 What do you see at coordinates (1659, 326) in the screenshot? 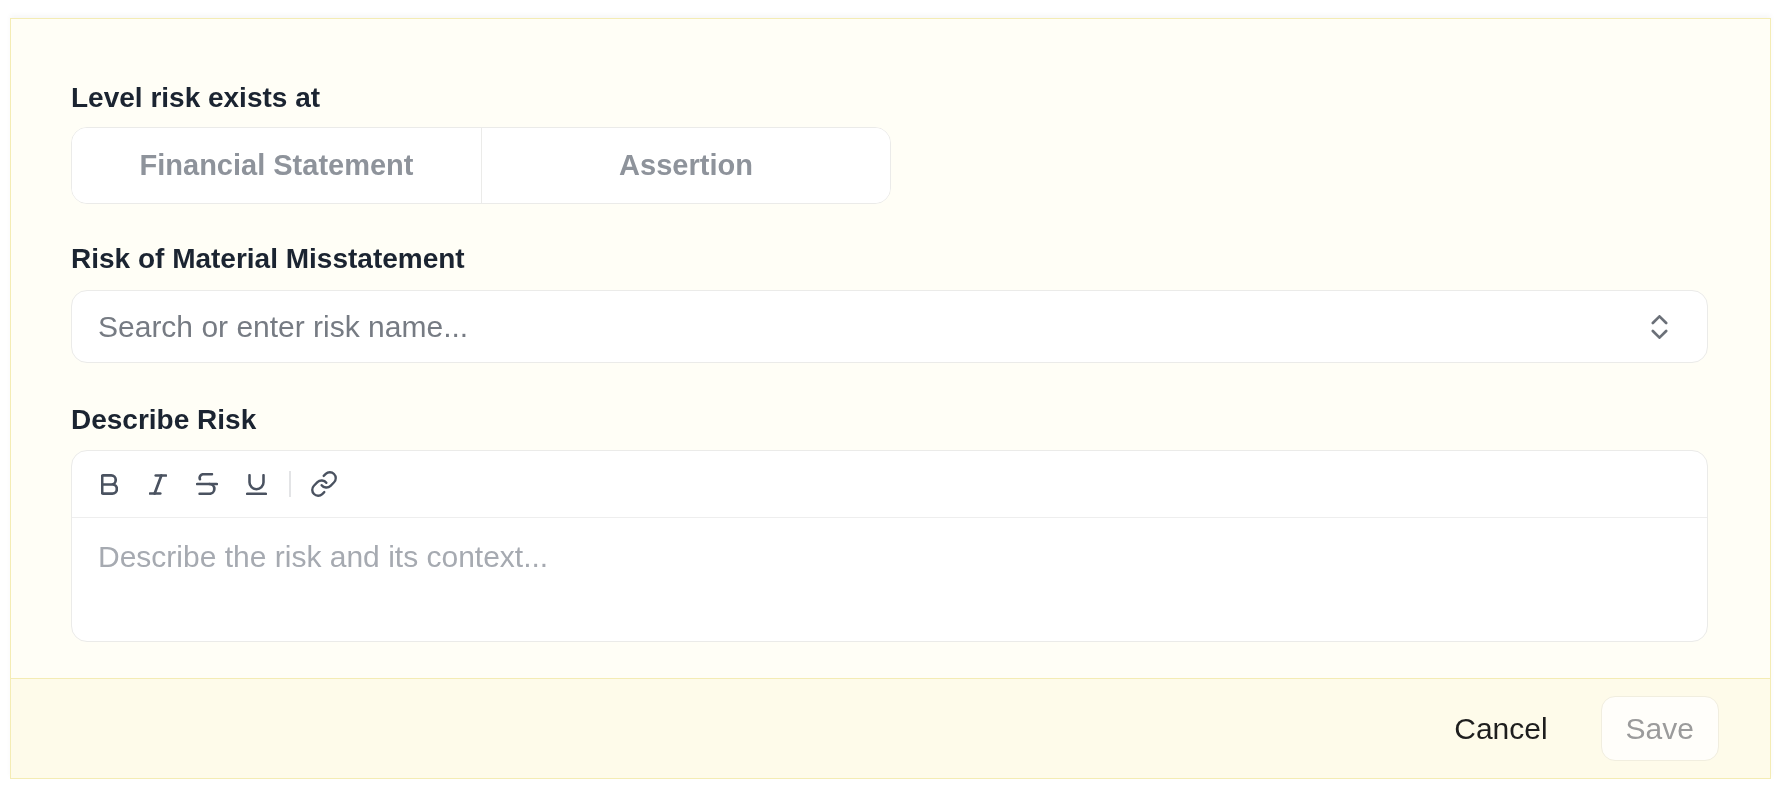
I see `chevrons-up-down-icon` at bounding box center [1659, 326].